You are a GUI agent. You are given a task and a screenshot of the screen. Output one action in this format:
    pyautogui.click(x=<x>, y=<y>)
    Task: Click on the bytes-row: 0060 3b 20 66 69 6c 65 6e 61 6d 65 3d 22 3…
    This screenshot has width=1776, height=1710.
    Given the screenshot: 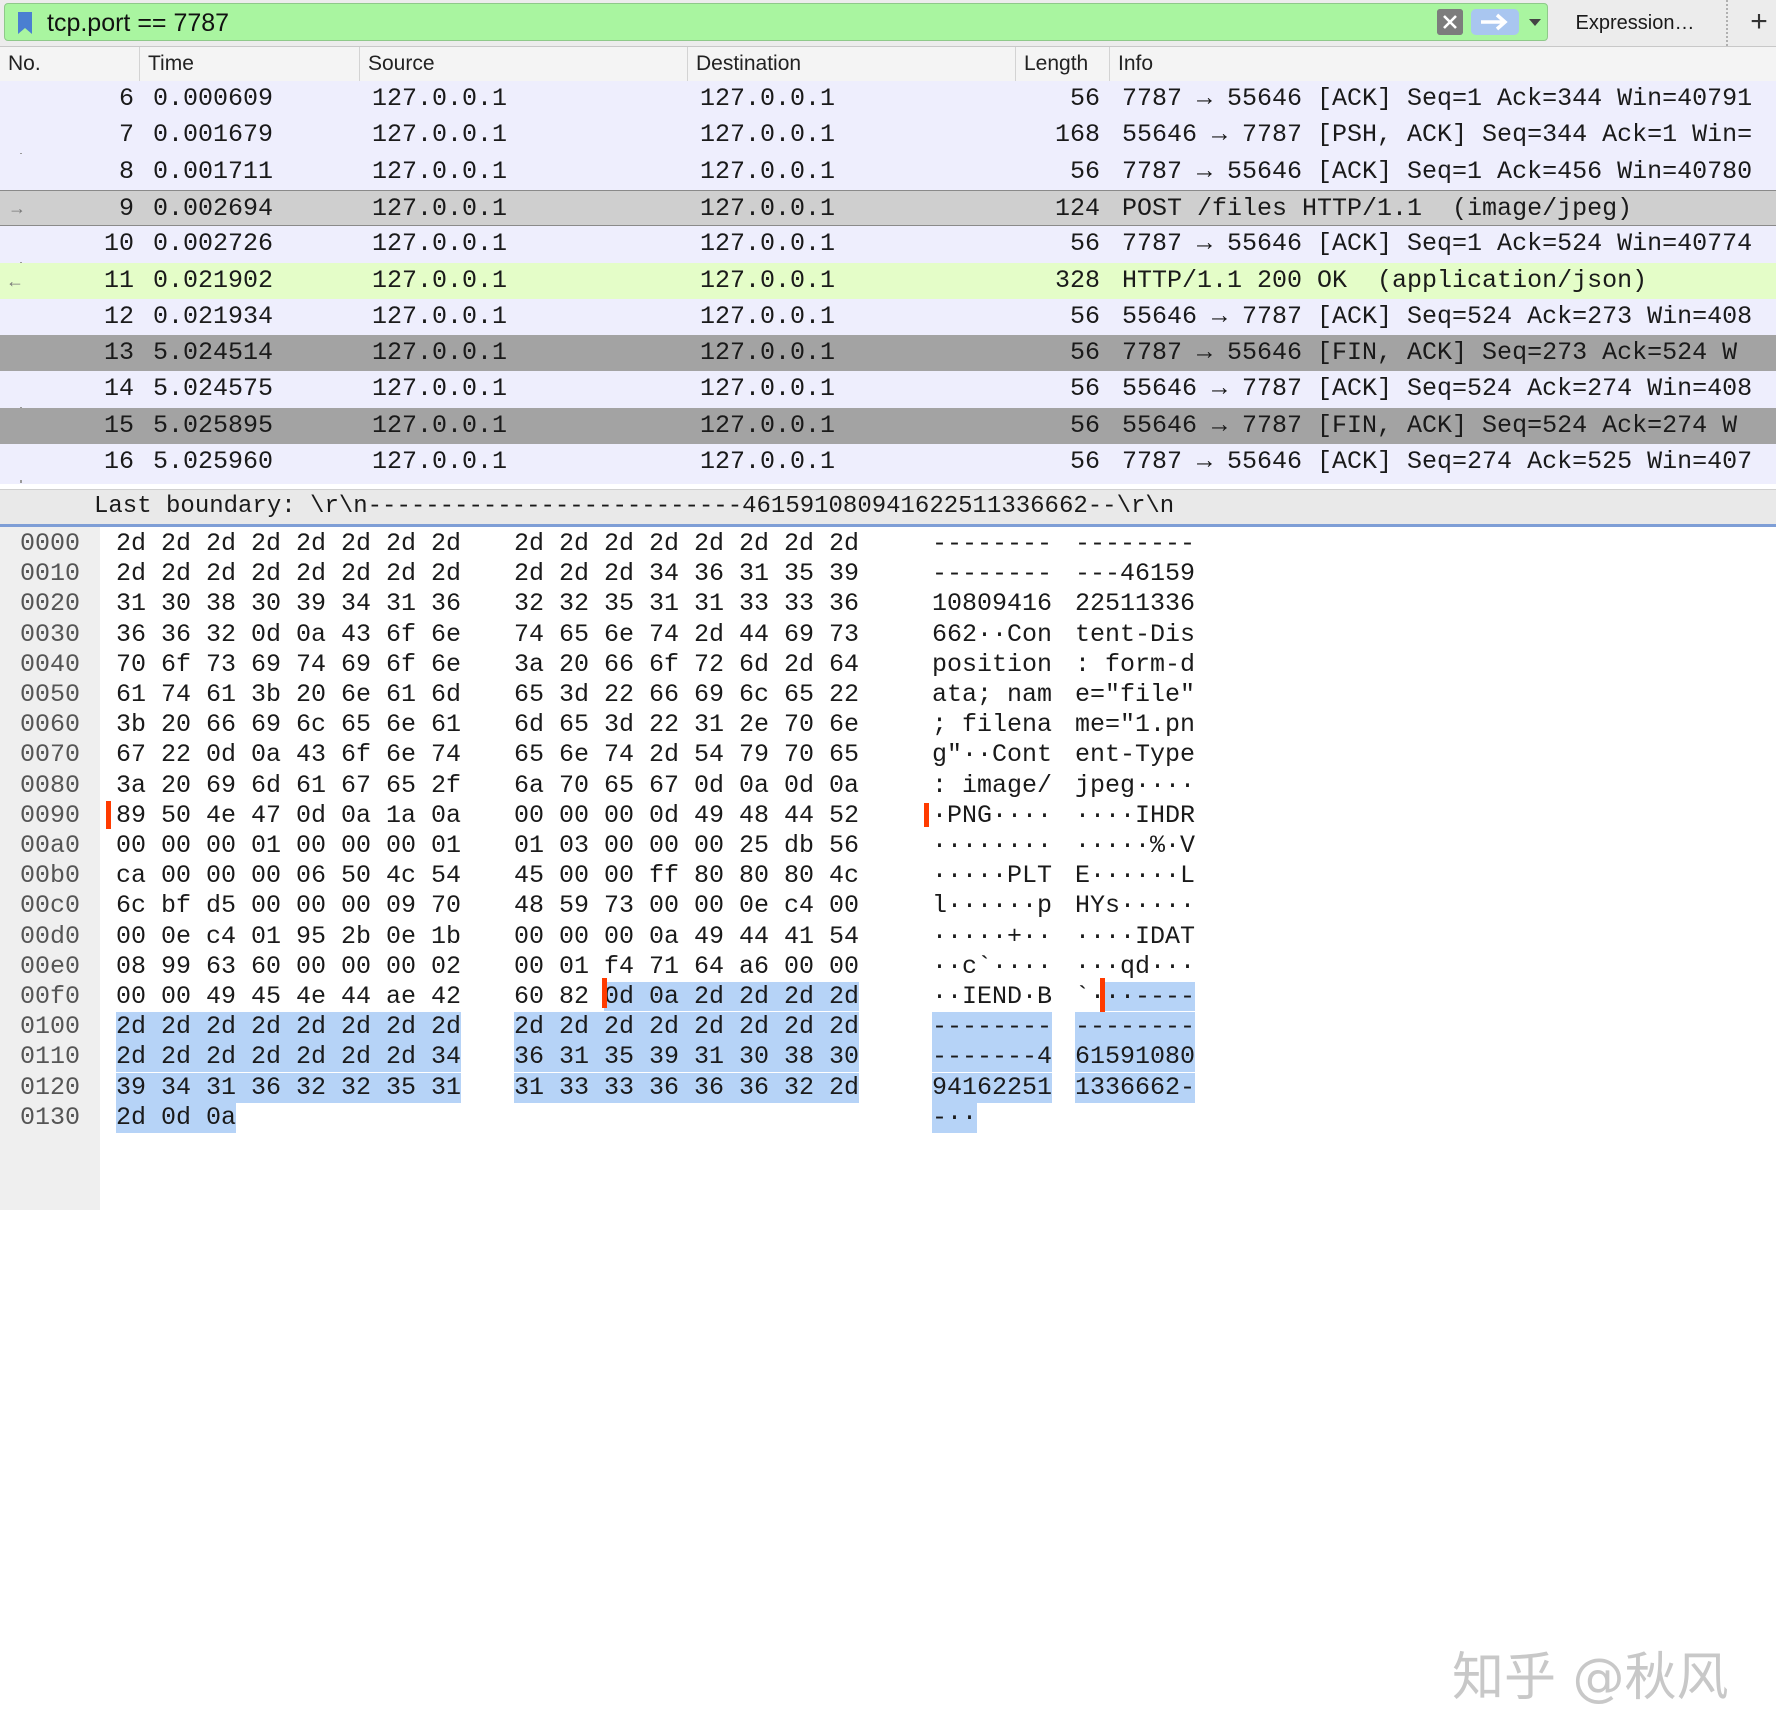 What is the action you would take?
    pyautogui.click(x=888, y=725)
    